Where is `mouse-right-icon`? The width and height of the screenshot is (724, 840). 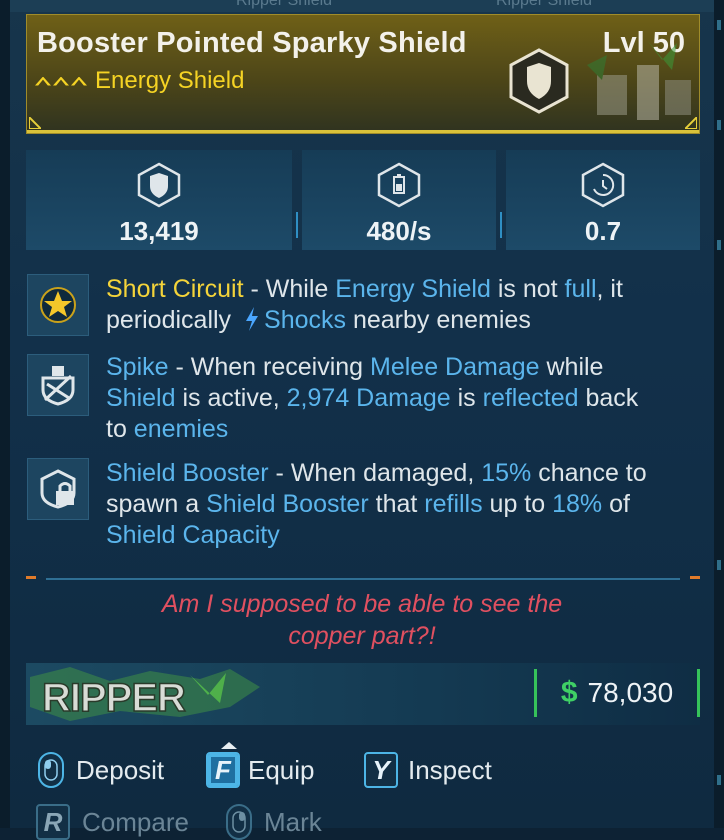 mouse-right-icon is located at coordinates (239, 822).